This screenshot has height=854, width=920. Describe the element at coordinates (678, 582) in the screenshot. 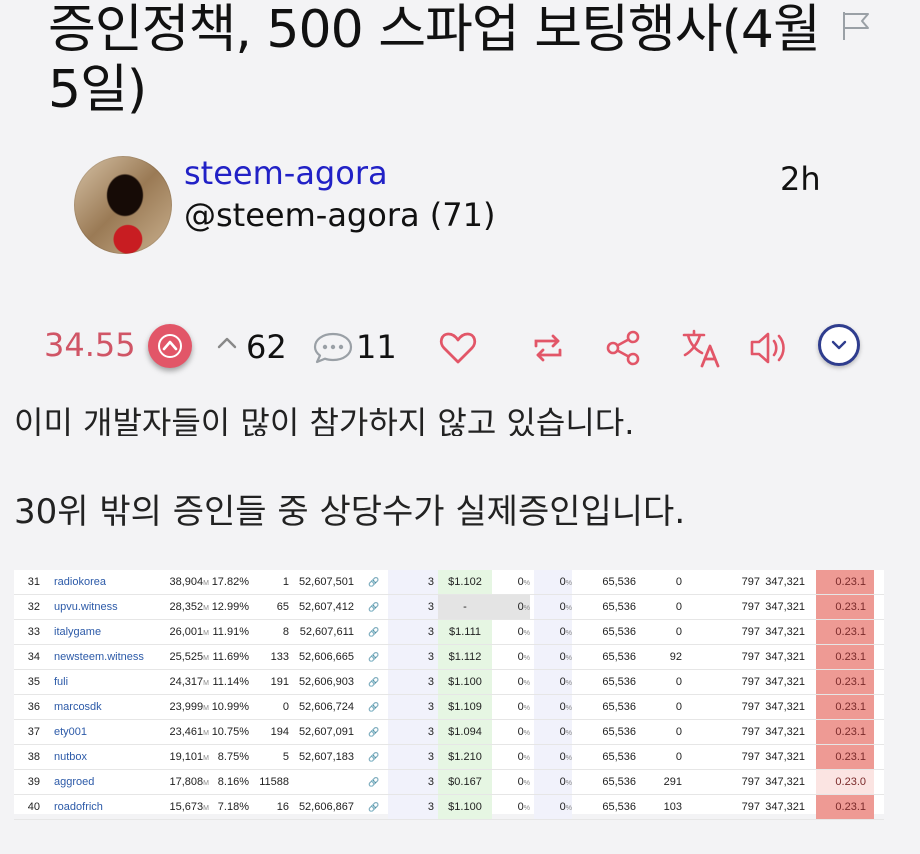

I see `count-cell: 0` at that location.